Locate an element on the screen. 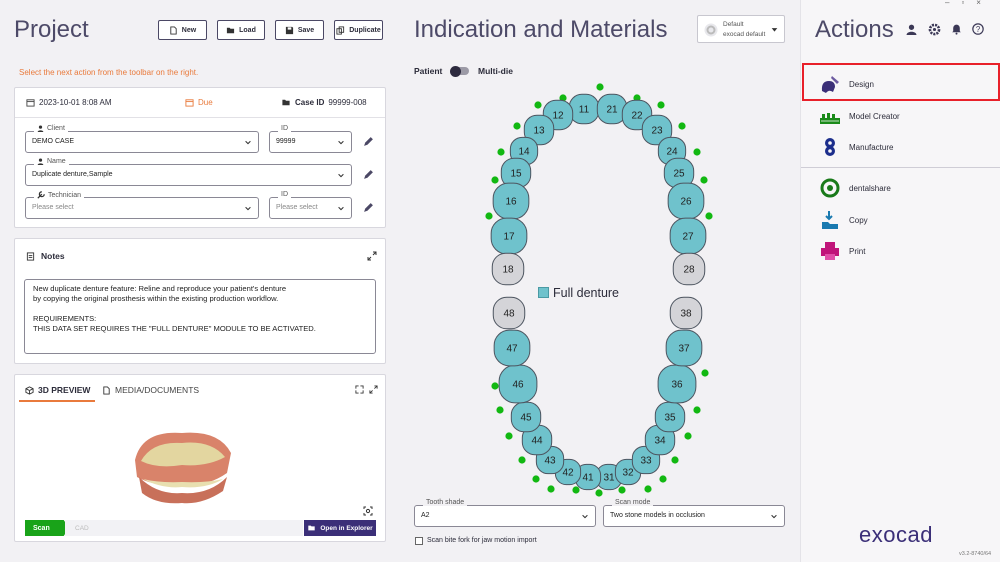 This screenshot has width=1000, height=562. edit-client-pencil-icon is located at coordinates (368, 141).